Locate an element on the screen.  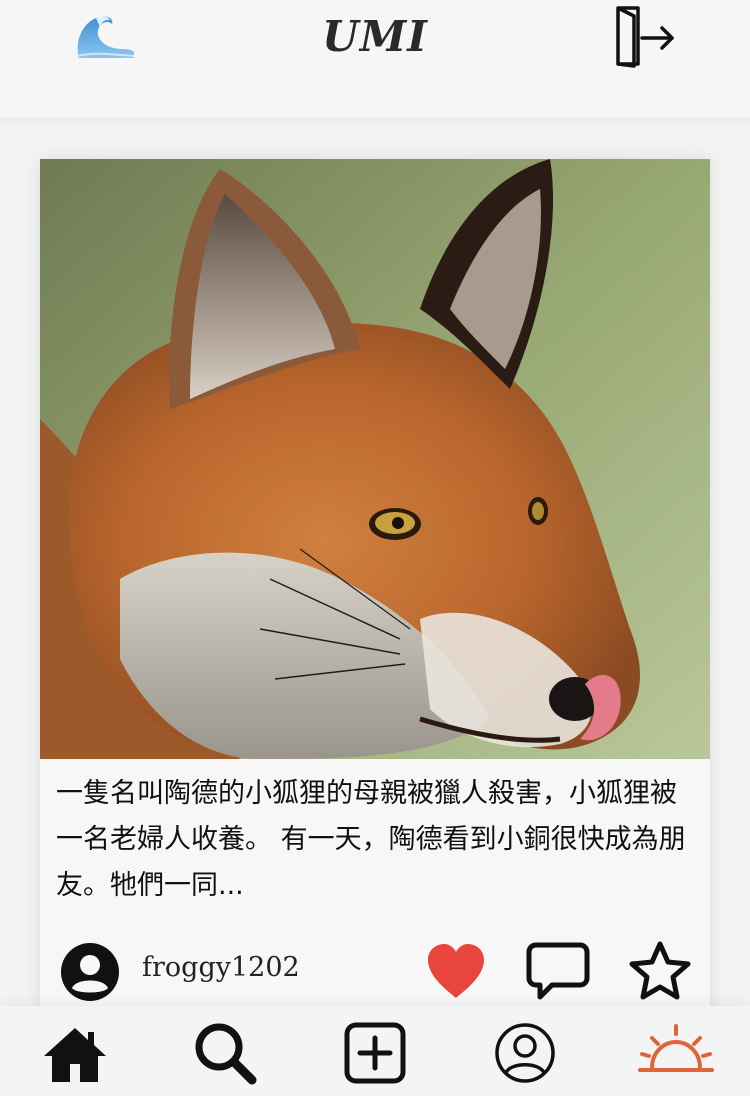
nav-profile-icon is located at coordinates (525, 1053).